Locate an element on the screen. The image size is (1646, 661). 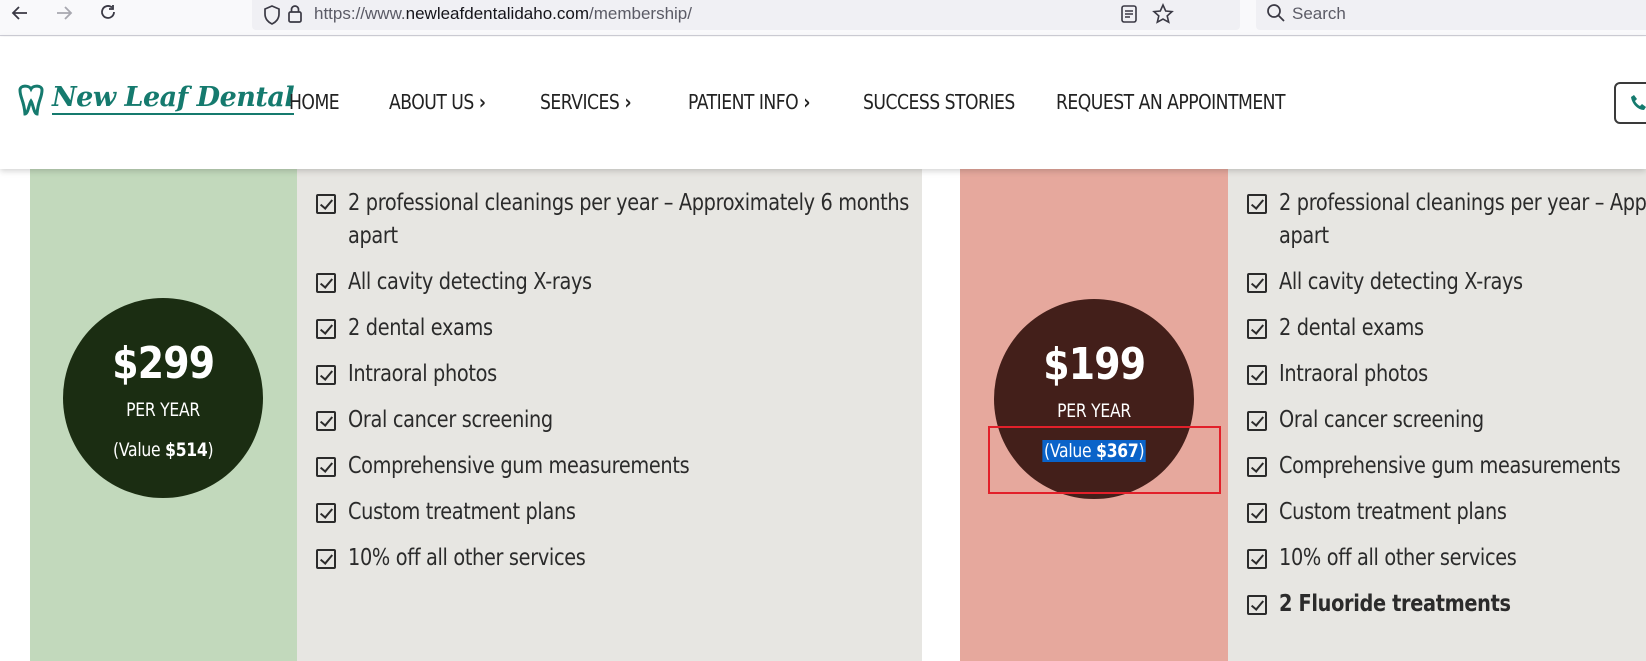
nav-services: SERVICES › is located at coordinates (586, 102).